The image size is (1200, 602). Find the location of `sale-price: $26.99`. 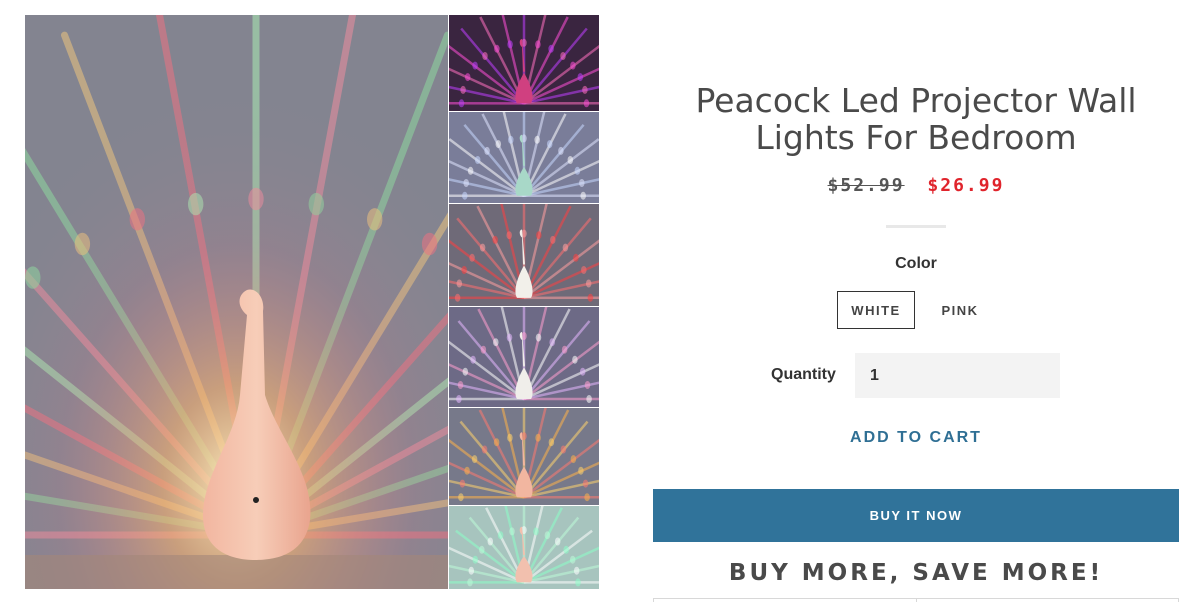

sale-price: $26.99 is located at coordinates (966, 185).